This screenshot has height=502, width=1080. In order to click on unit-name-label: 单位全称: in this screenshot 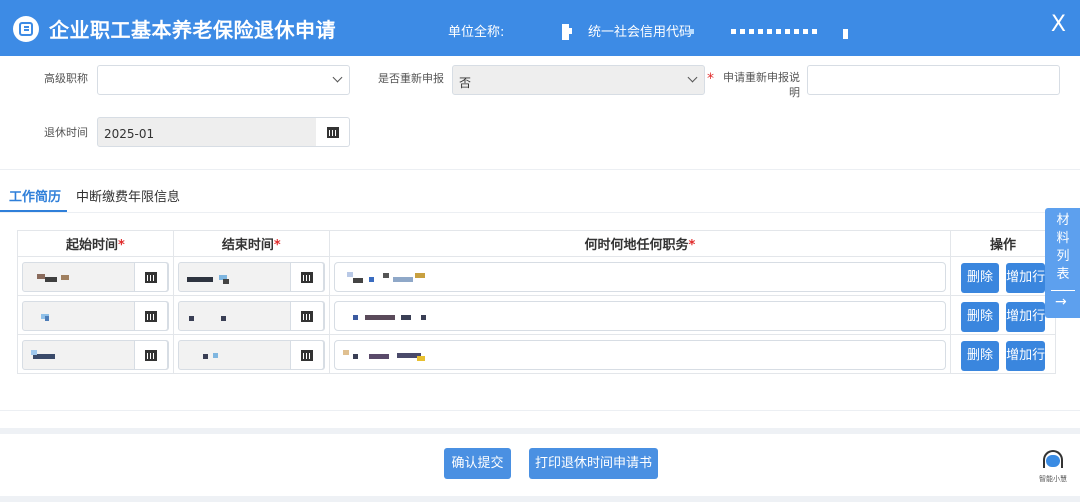, I will do `click(476, 32)`.